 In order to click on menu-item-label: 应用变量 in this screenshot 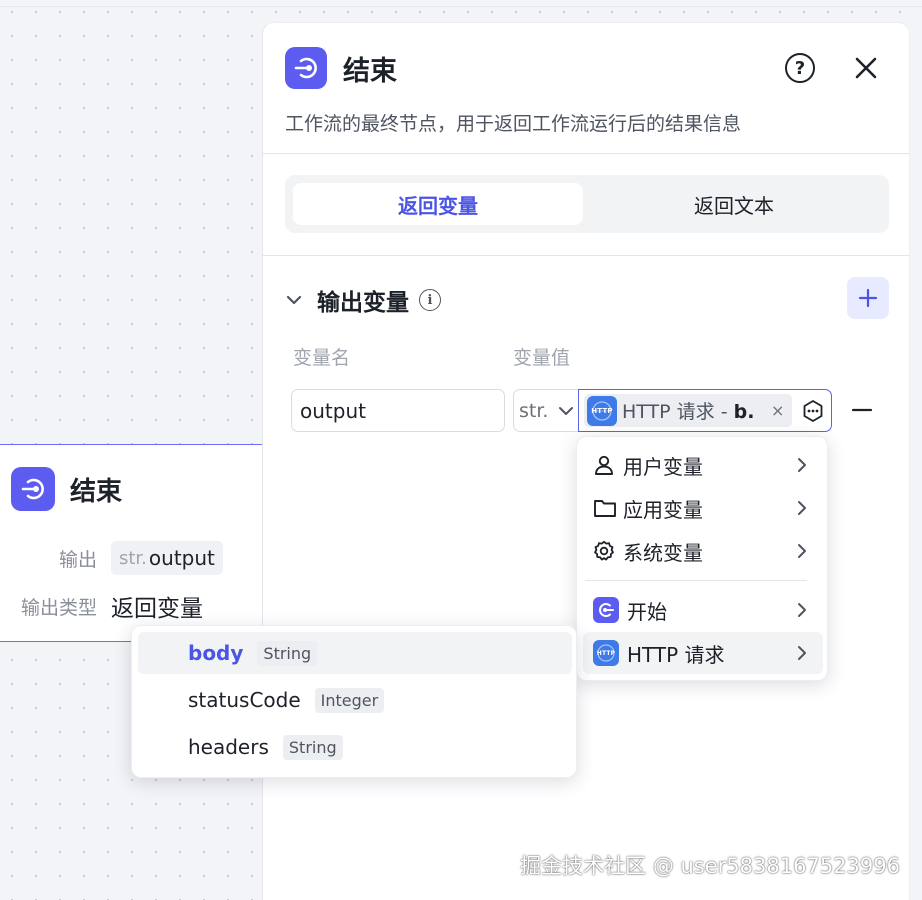, I will do `click(663, 509)`.